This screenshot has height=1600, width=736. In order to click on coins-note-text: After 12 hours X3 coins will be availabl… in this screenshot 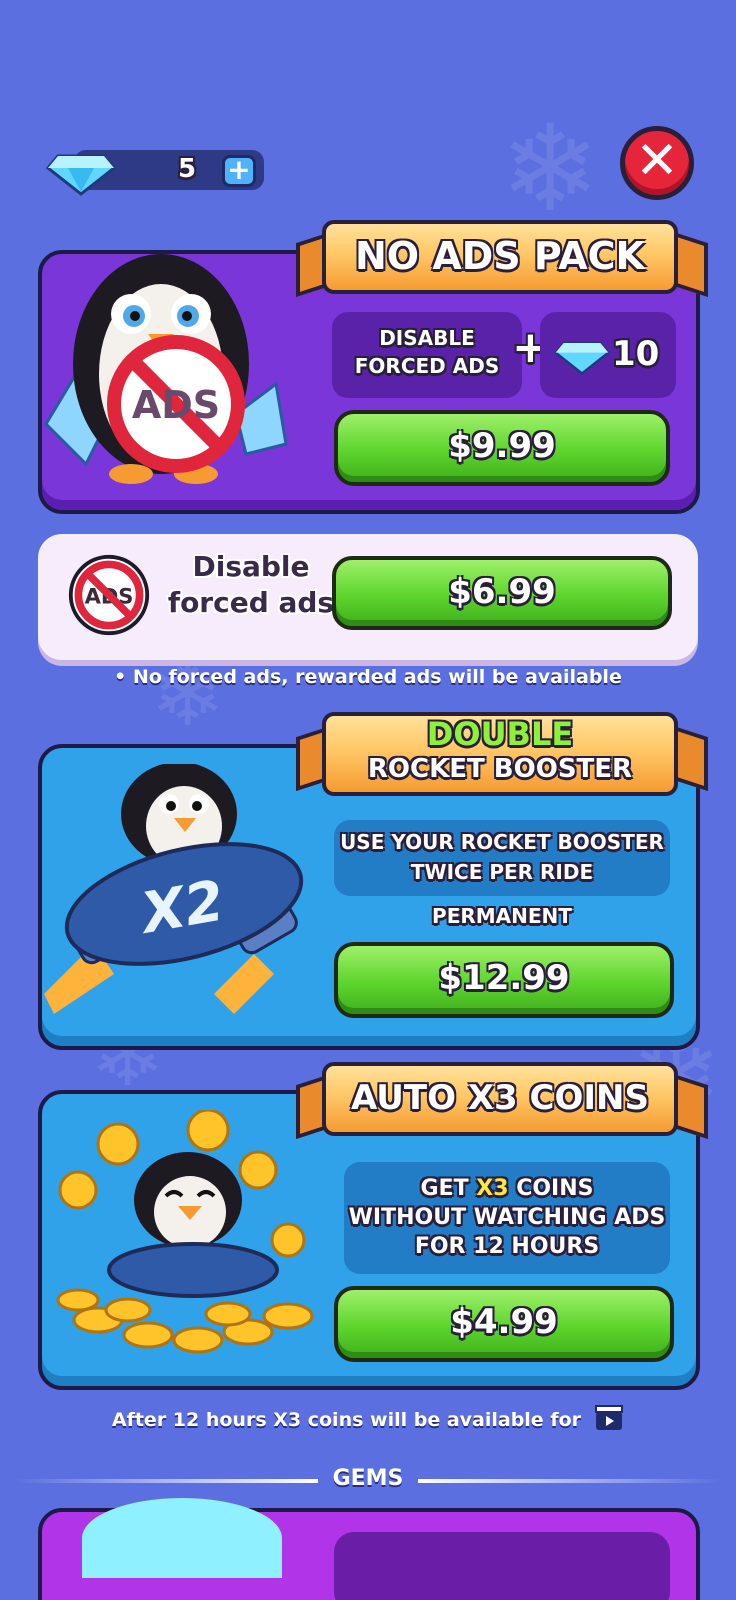, I will do `click(346, 1420)`.